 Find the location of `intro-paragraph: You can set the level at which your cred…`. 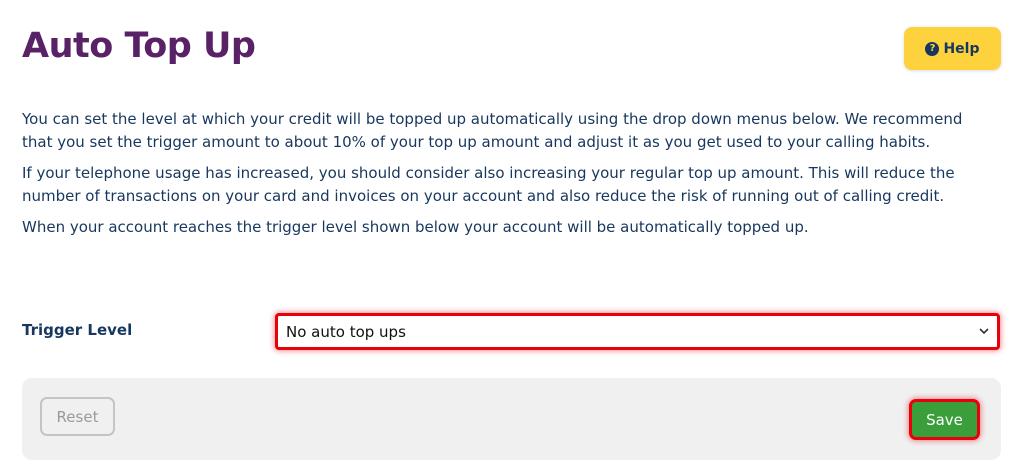

intro-paragraph: You can set the level at which your cred… is located at coordinates (492, 130).